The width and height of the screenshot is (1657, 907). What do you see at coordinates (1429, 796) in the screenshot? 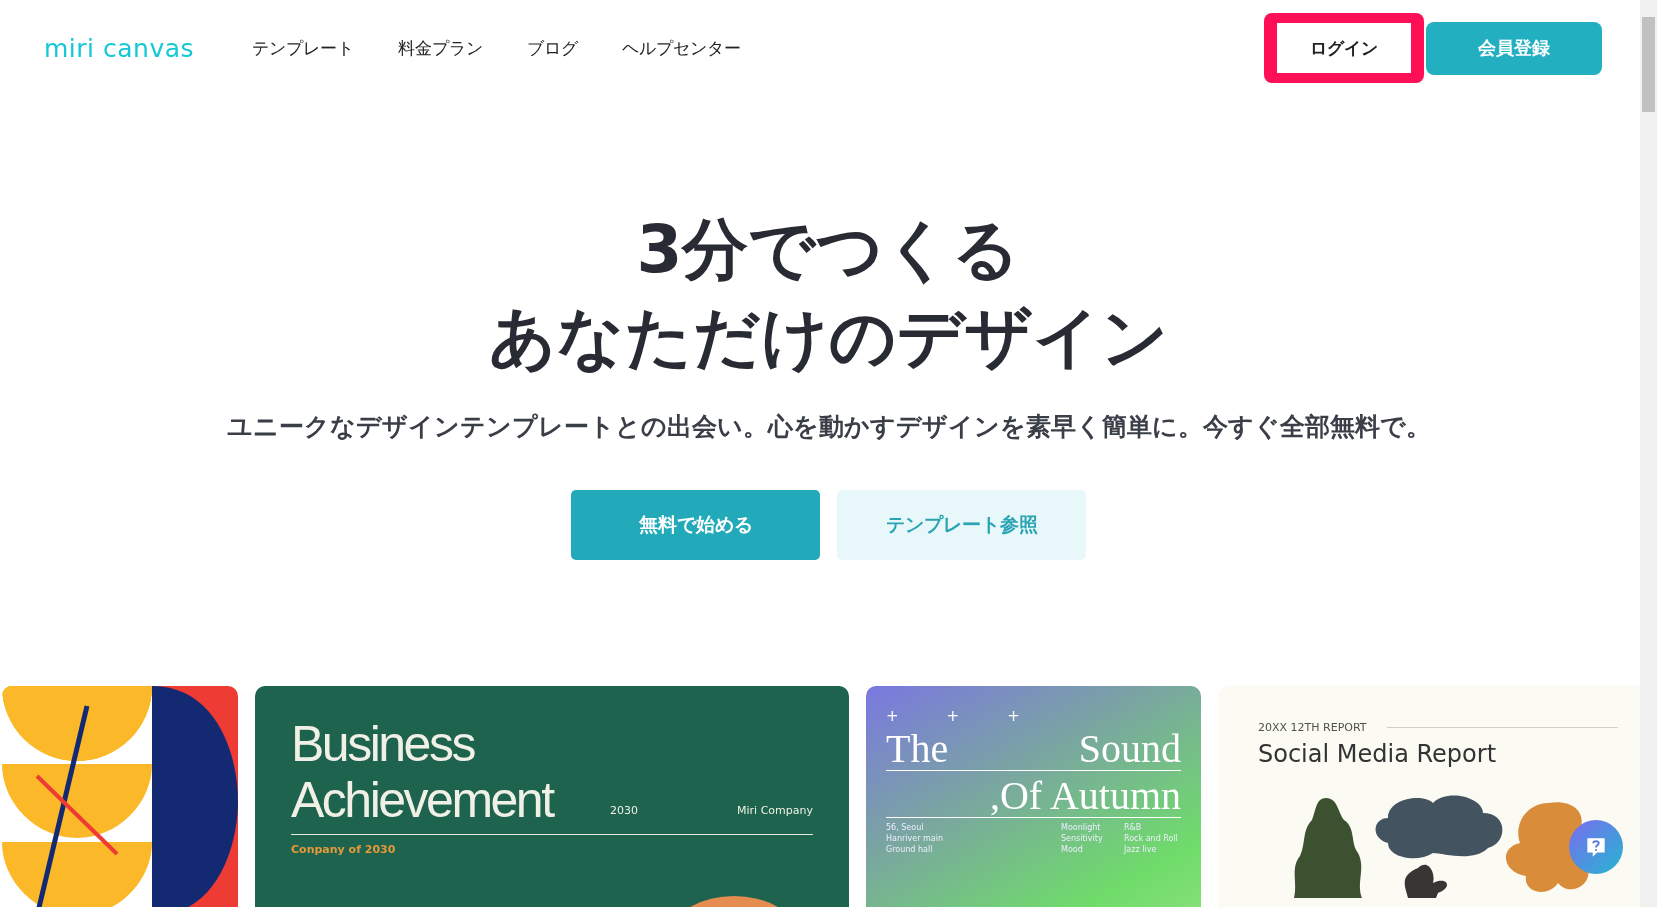
I see `template-card: 20XX 12TH REPORT Social Media Report` at bounding box center [1429, 796].